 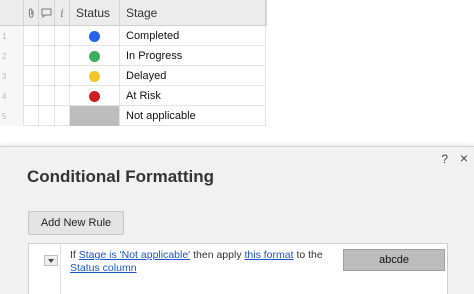 I want to click on grid-empty-area, so click(x=370, y=13).